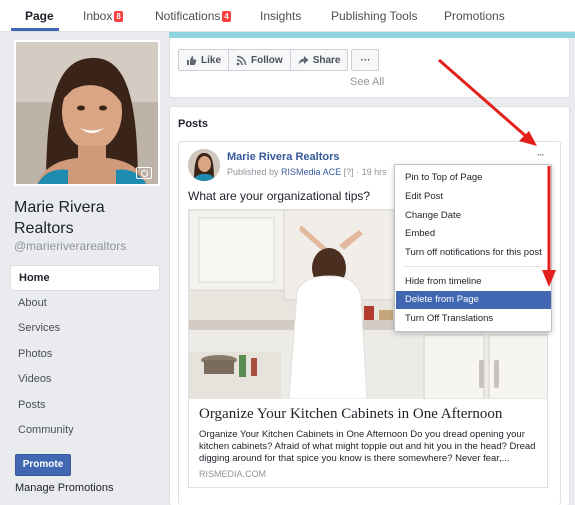 This screenshot has width=575, height=505. Describe the element at coordinates (283, 157) in the screenshot. I see `post-author-name: Marie Rivera Realtors` at that location.